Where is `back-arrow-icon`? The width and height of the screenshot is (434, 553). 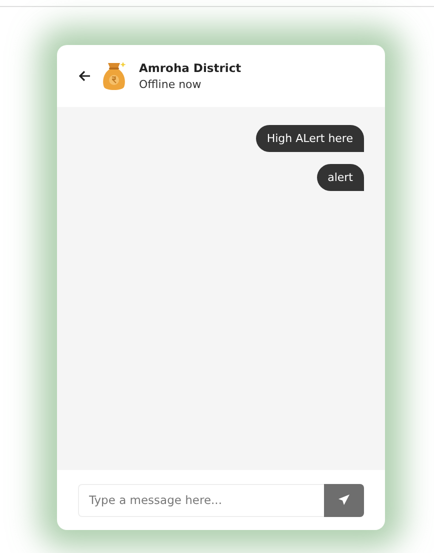
back-arrow-icon is located at coordinates (85, 76).